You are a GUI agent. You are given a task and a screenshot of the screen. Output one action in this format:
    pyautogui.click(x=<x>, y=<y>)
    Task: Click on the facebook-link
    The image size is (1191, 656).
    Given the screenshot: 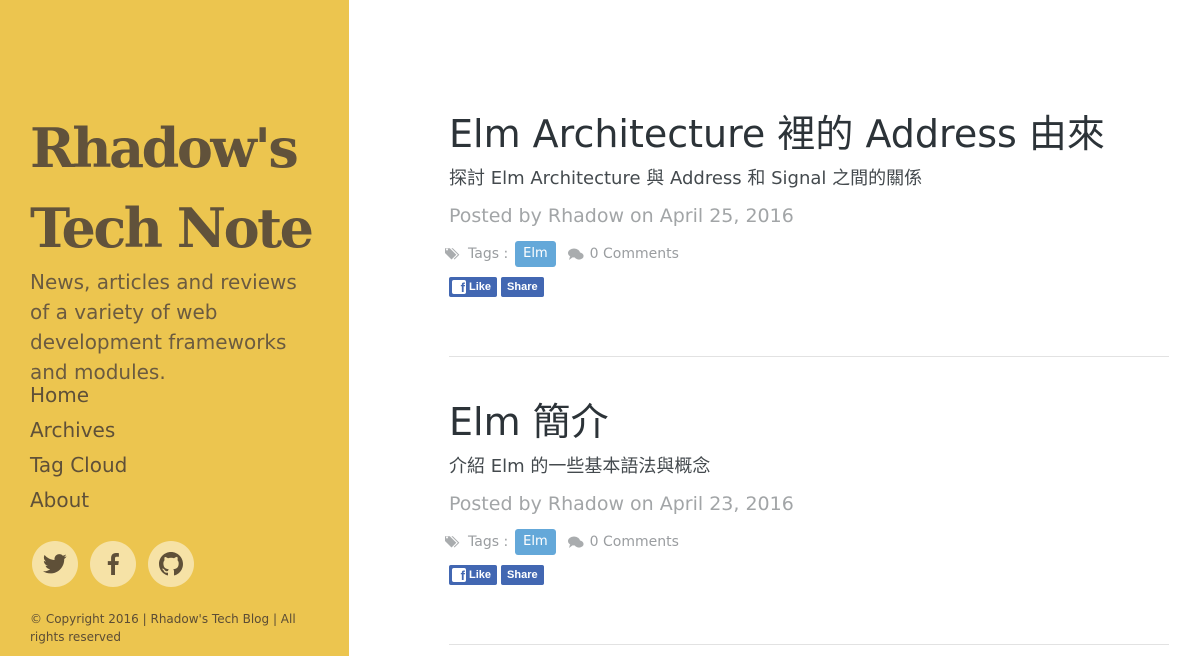 What is the action you would take?
    pyautogui.click(x=113, y=564)
    